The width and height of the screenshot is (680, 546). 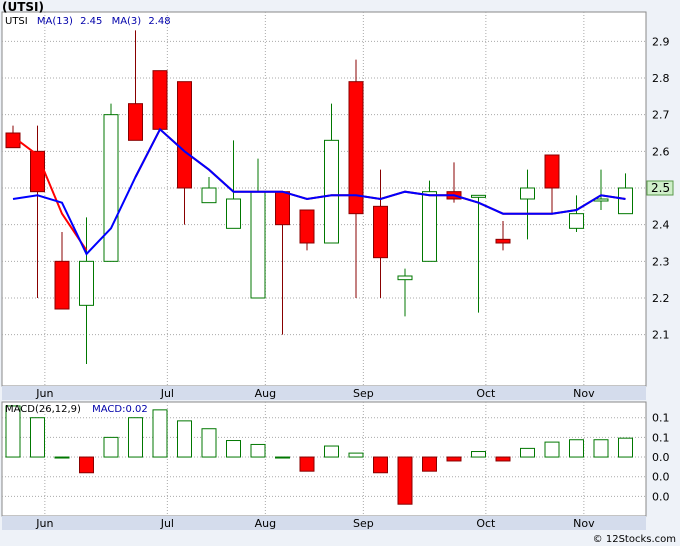 I want to click on price-tick-label: 2.7, so click(x=661, y=115).